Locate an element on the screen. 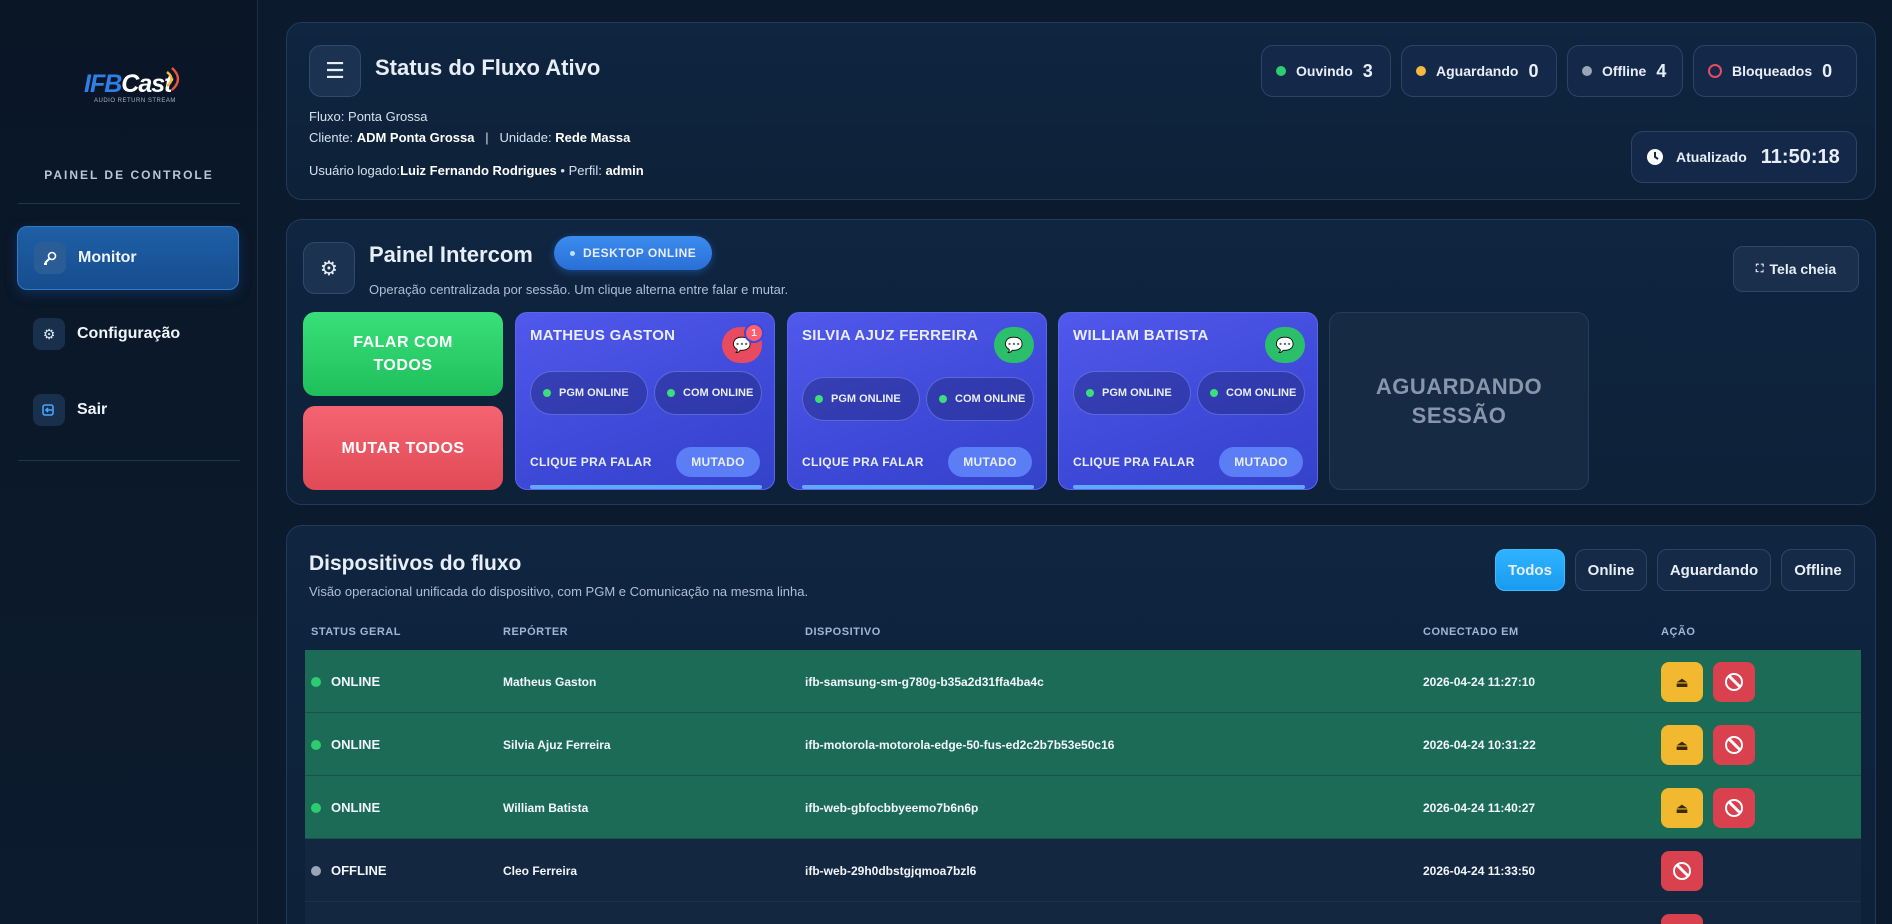 The image size is (1892, 924). counter-aguardando: Aguardando 0 is located at coordinates (1479, 71).